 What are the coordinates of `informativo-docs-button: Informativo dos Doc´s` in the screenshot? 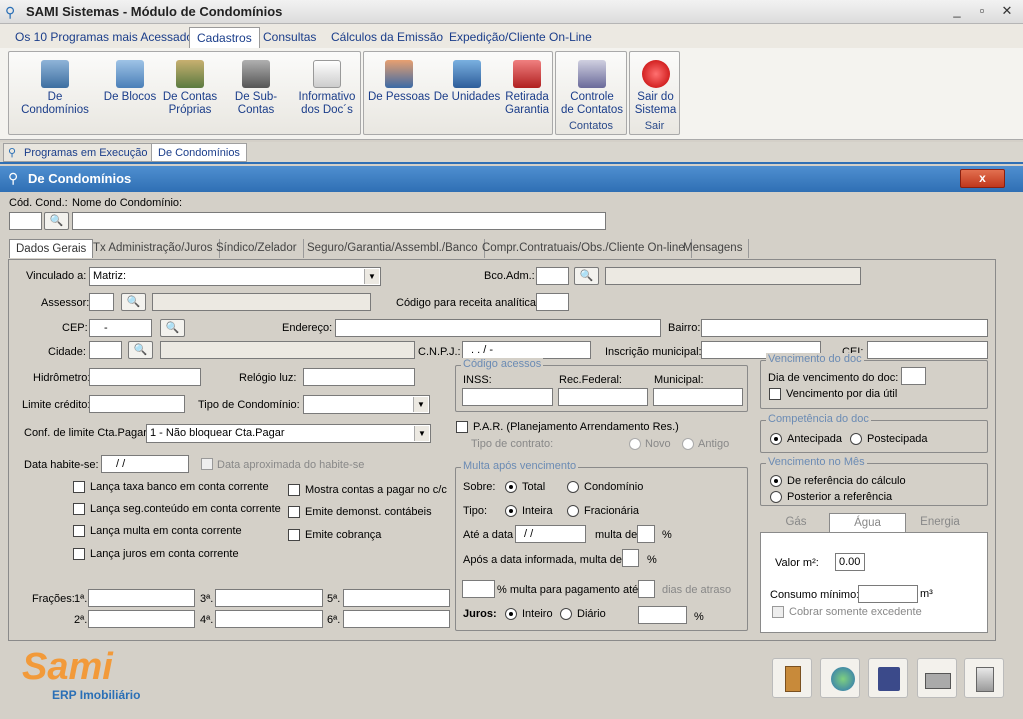 It's located at (327, 87).